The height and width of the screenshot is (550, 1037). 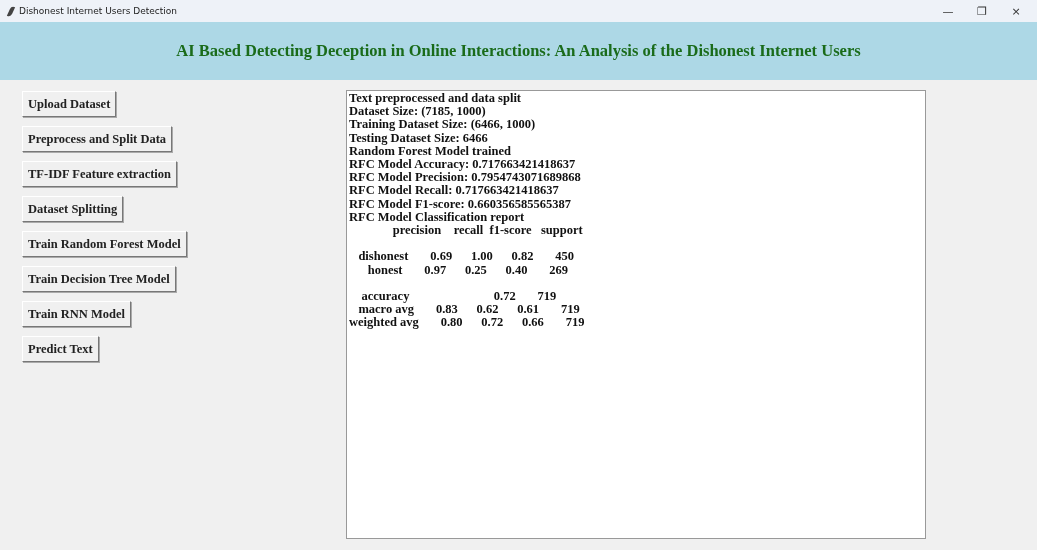 What do you see at coordinates (99, 279) in the screenshot?
I see `action-button: Train Decision Tree Model` at bounding box center [99, 279].